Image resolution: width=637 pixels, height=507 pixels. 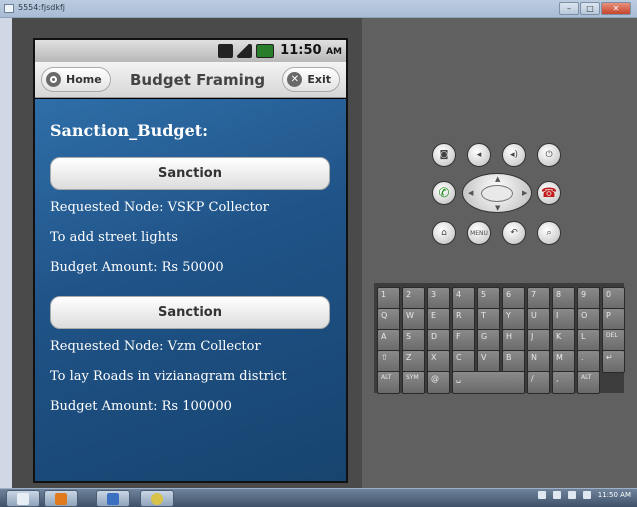 I want to click on taskbar-word-button, so click(x=113, y=498).